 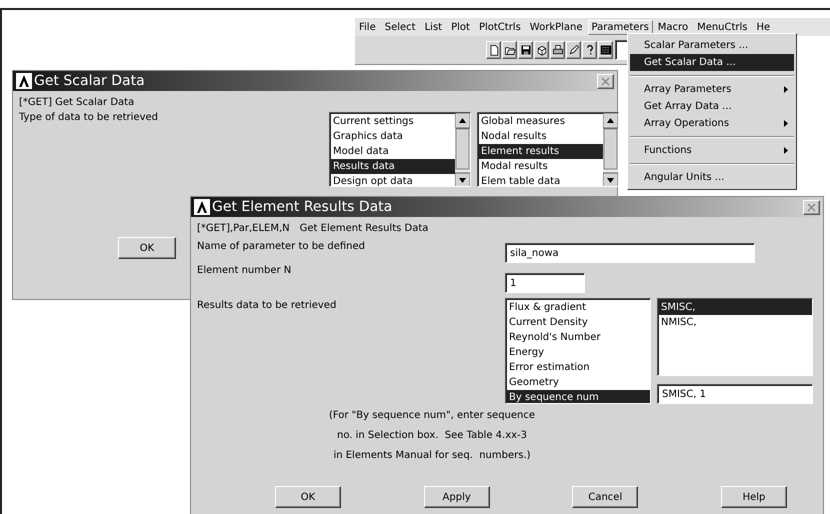 I want to click on list-option: Error estimation, so click(x=578, y=367).